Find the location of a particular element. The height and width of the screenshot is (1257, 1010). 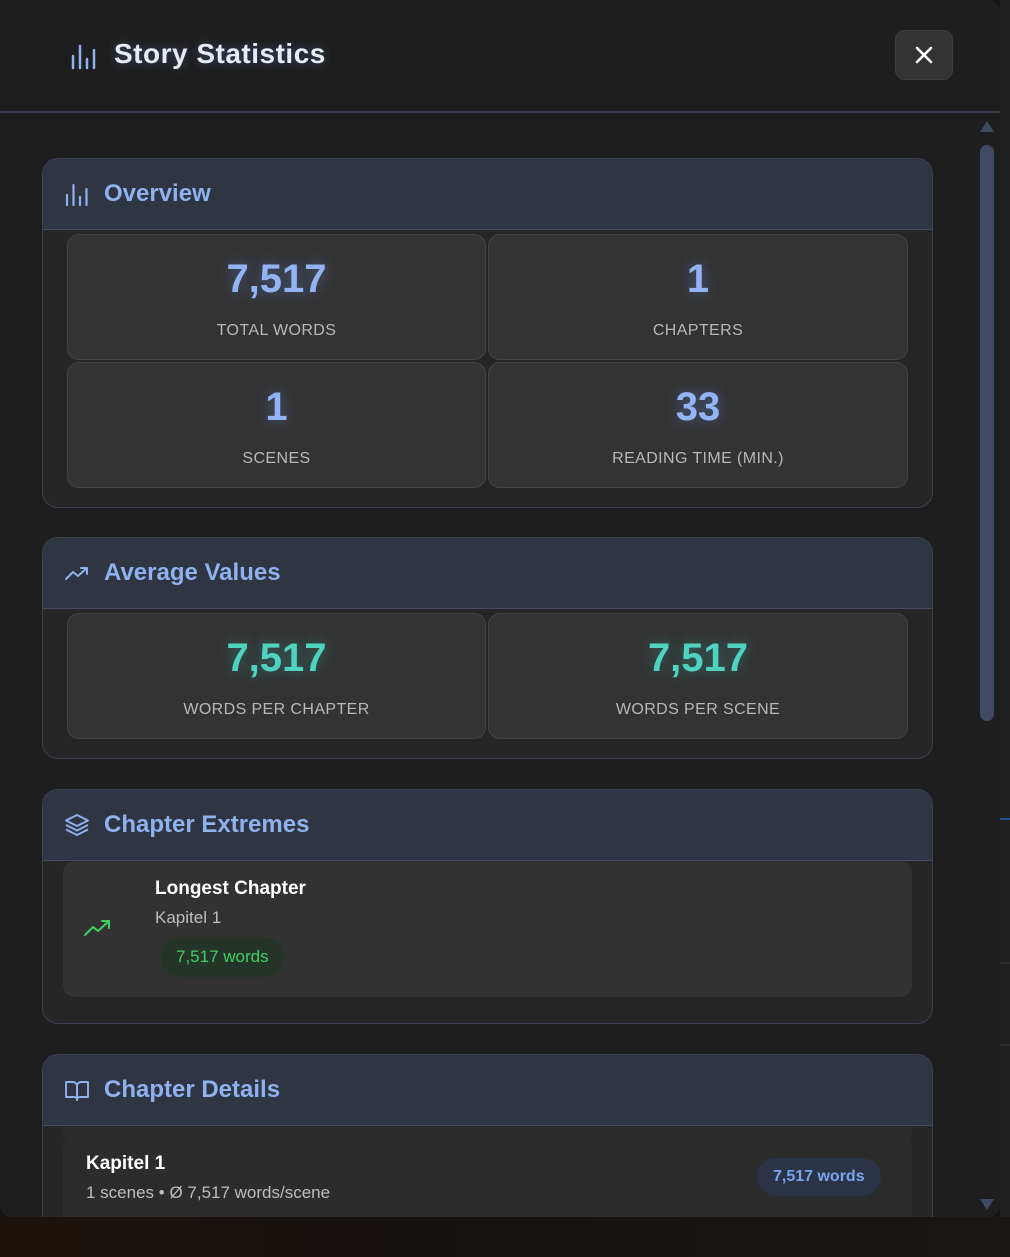

book-open-icon is located at coordinates (77, 1091).